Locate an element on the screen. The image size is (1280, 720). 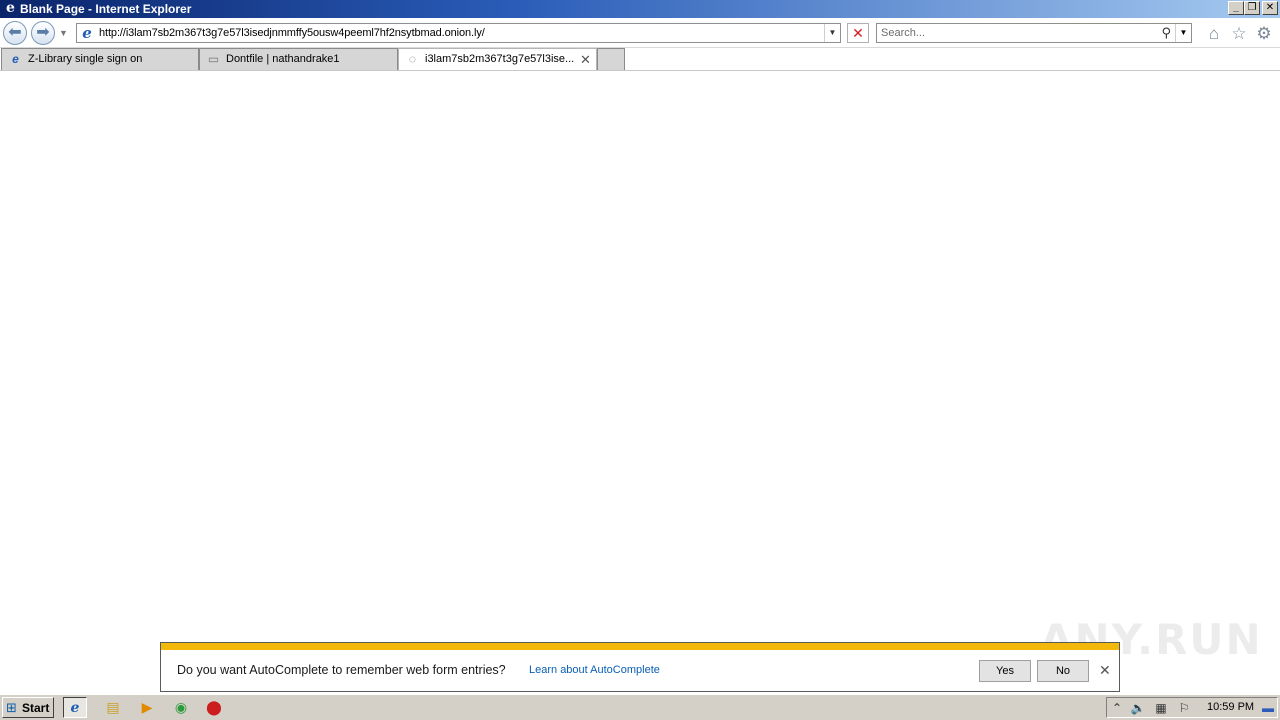
forward-button: ➡ is located at coordinates (43, 33).